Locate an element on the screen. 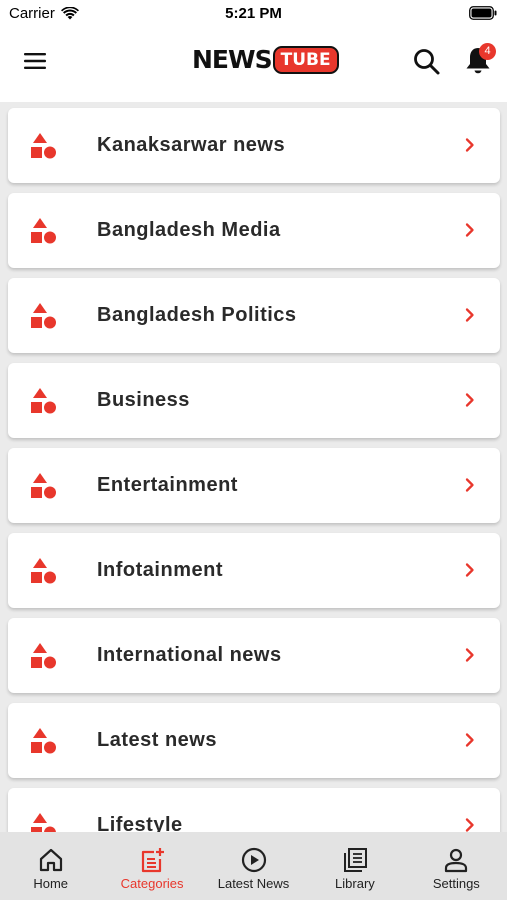 The width and height of the screenshot is (507, 900). tab-categories-label: Categories is located at coordinates (152, 883).